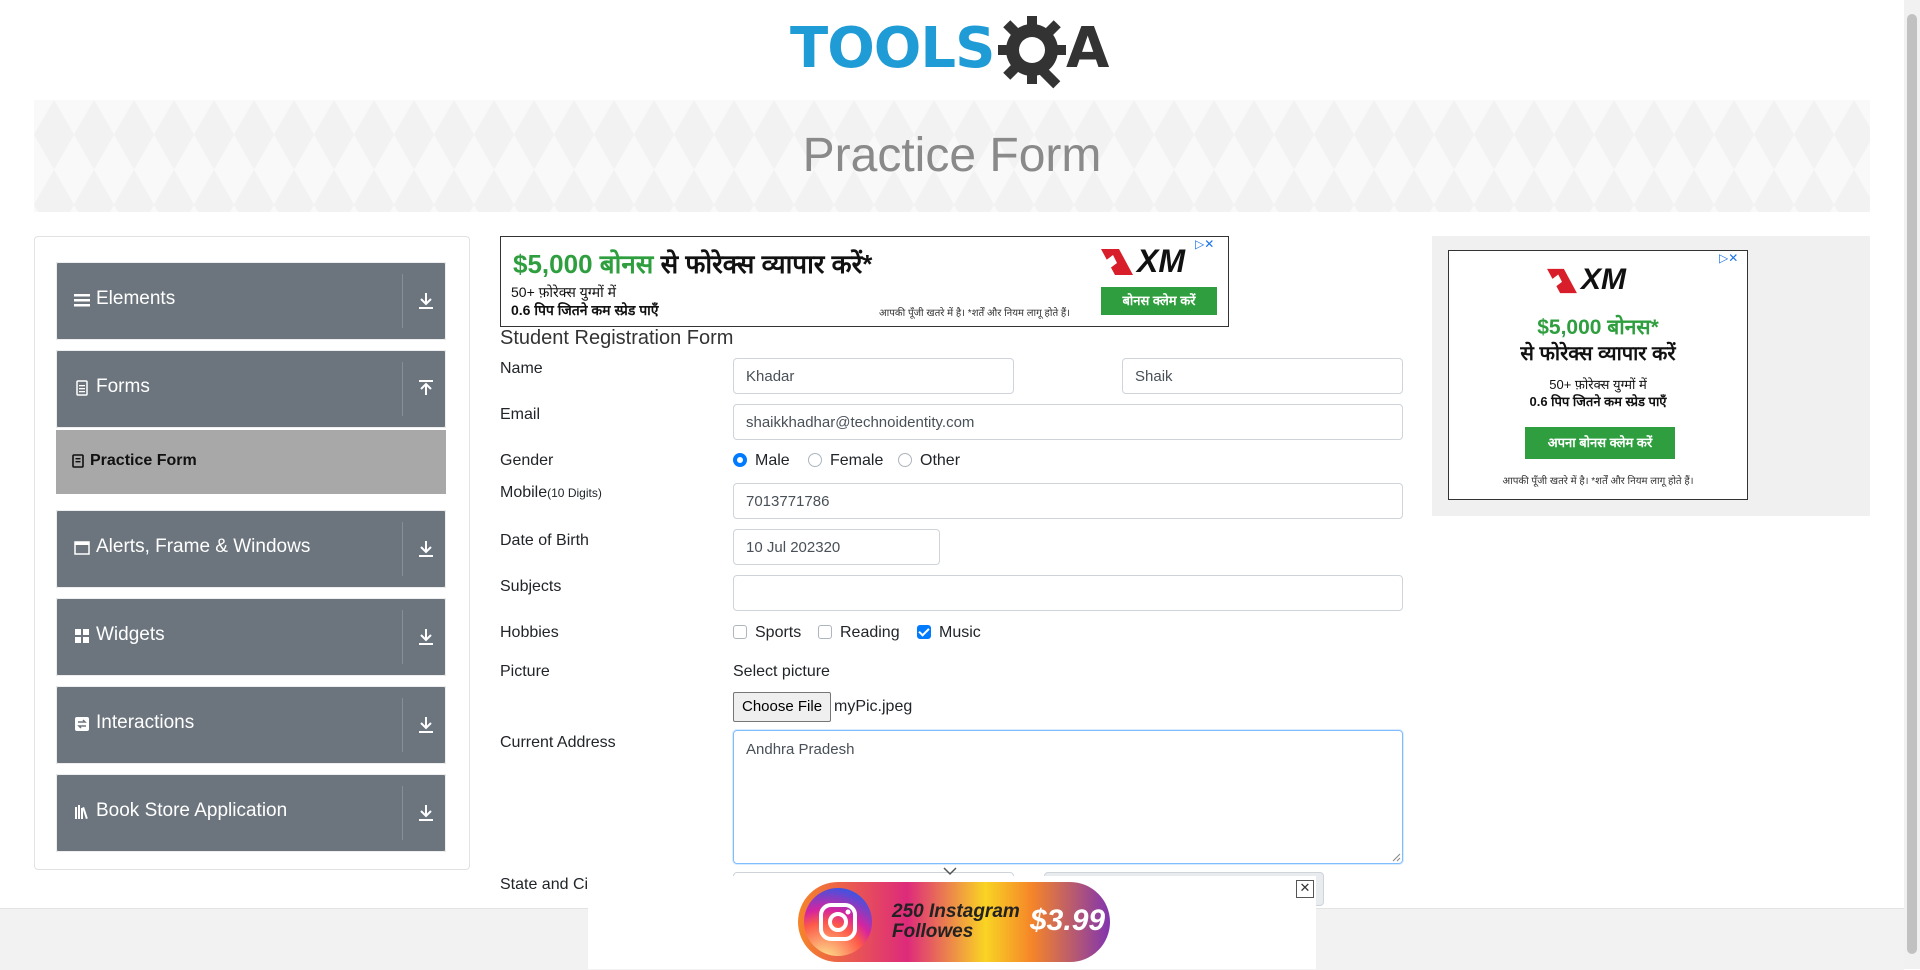 This screenshot has height=970, width=1920. What do you see at coordinates (950, 871) in the screenshot?
I see `chevron-down-icon` at bounding box center [950, 871].